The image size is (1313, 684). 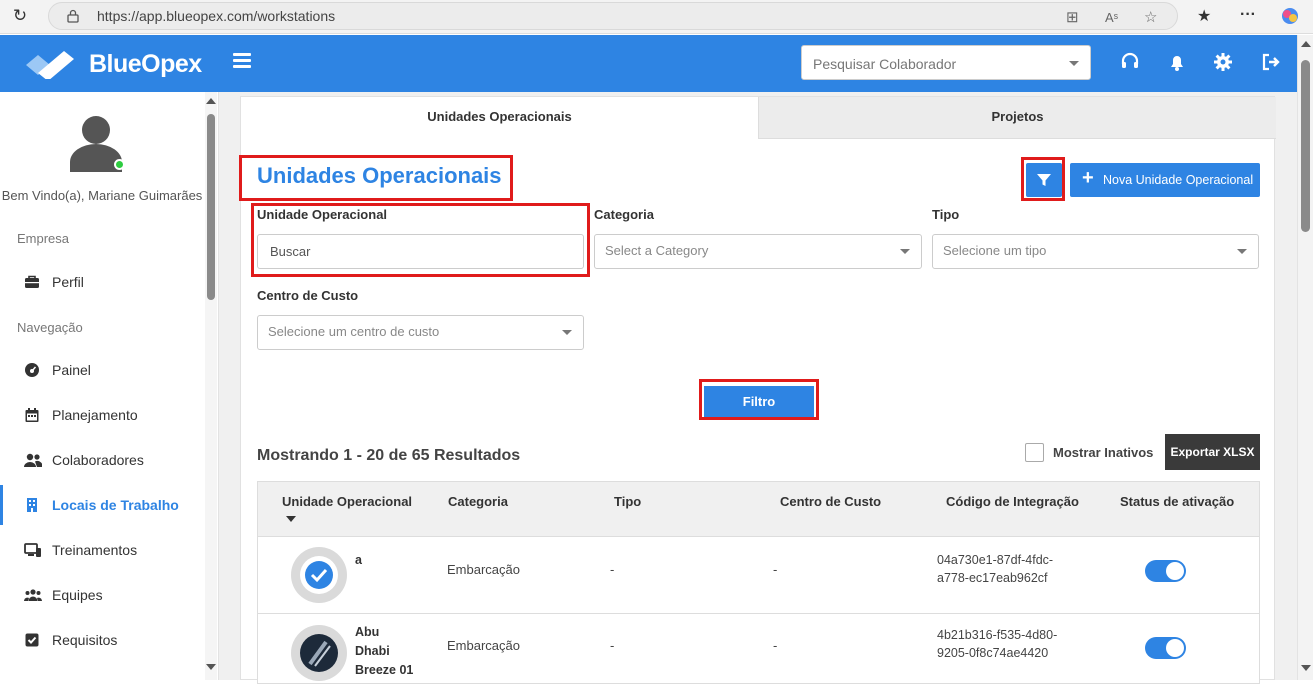 I want to click on favorite-star-icon: ☆, so click(x=1150, y=17).